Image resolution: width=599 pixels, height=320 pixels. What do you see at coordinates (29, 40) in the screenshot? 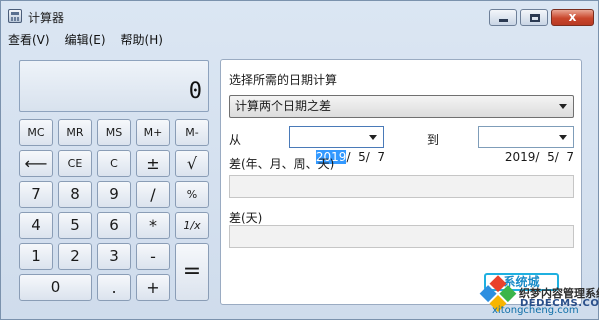
I see `menu-view: 查看(V)` at bounding box center [29, 40].